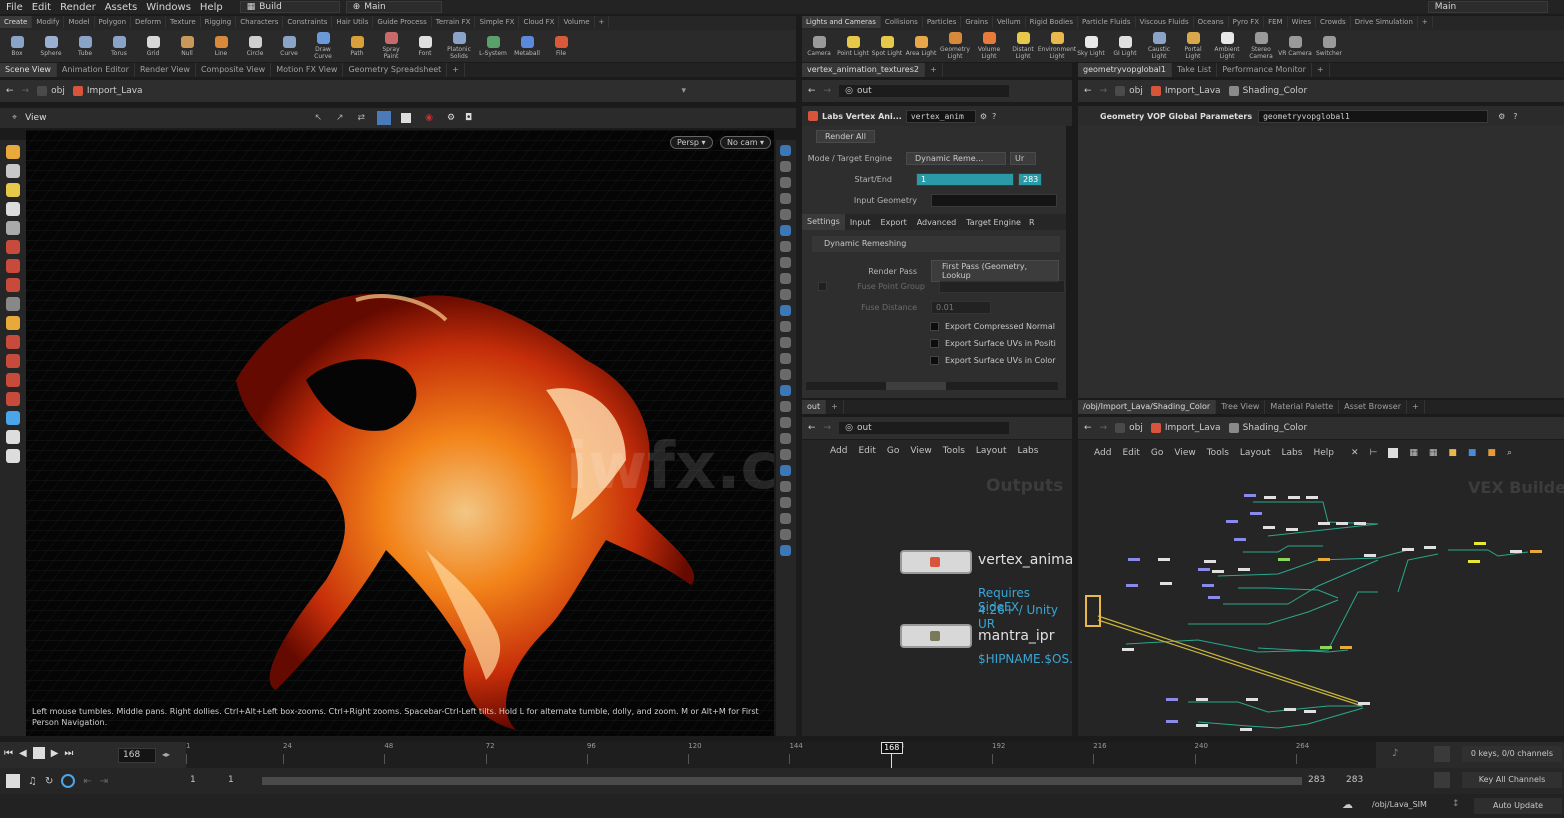 The image size is (1564, 818). Describe the element at coordinates (1395, 753) in the screenshot. I see `audio-icon: ♪` at that location.